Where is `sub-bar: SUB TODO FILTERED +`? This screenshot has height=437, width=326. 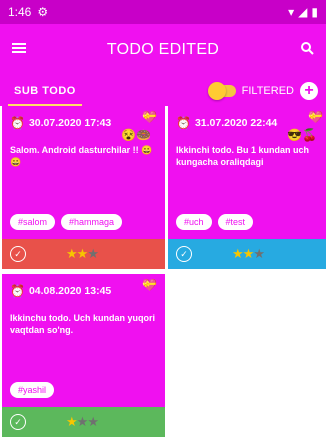 sub-bar: SUB TODO FILTERED + is located at coordinates (163, 91).